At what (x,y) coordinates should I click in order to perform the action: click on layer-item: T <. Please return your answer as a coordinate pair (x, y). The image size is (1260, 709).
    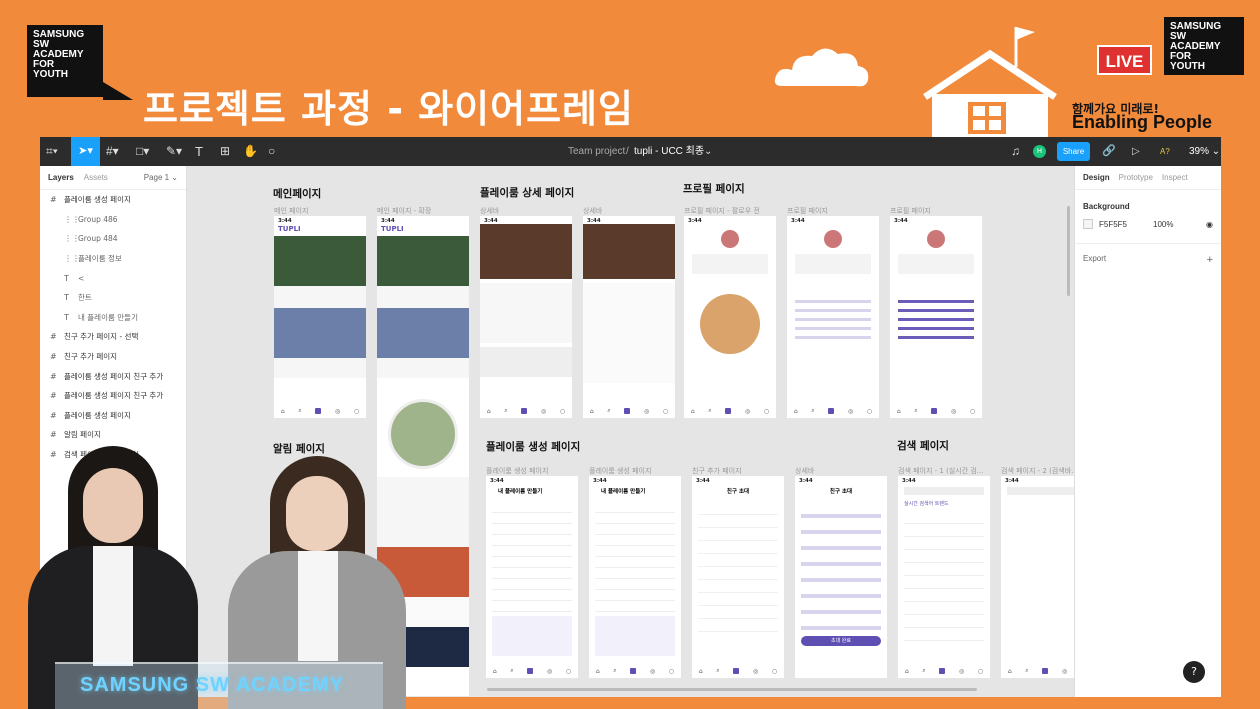
    Looking at the image, I should click on (113, 278).